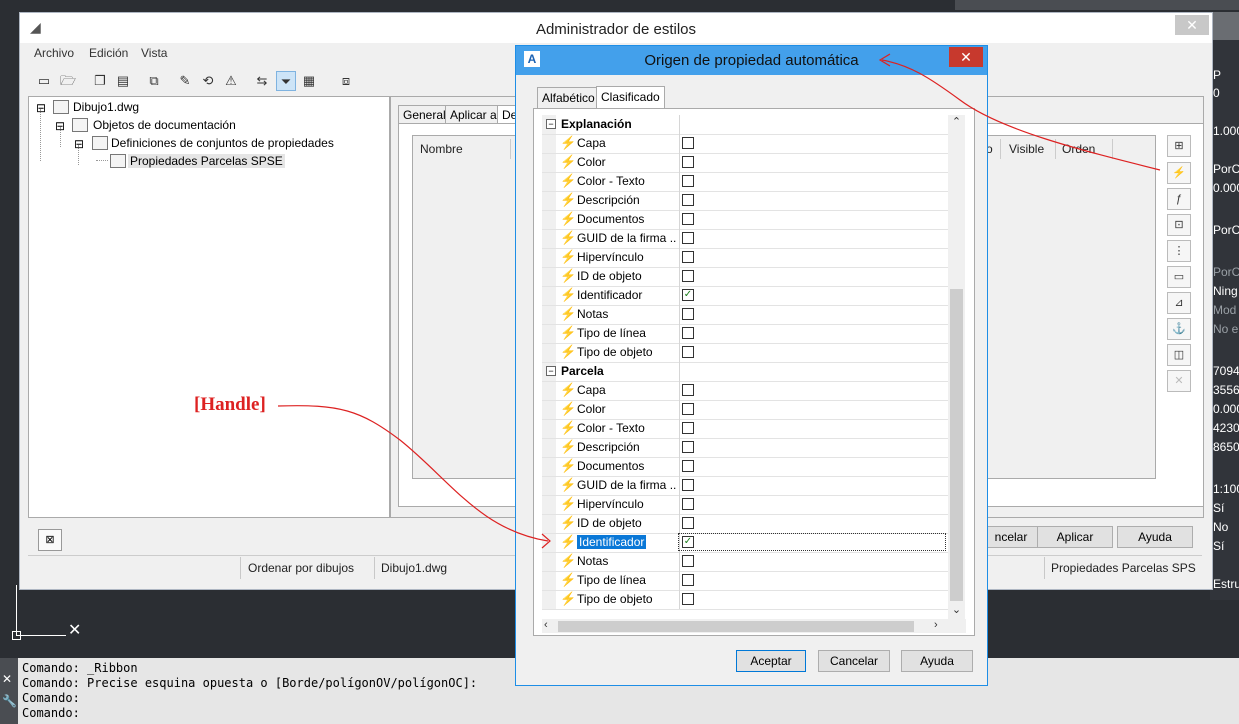 The width and height of the screenshot is (1239, 724). I want to click on tree-item-selected-style: Propiedades Parcelas SPSE, so click(206, 161).